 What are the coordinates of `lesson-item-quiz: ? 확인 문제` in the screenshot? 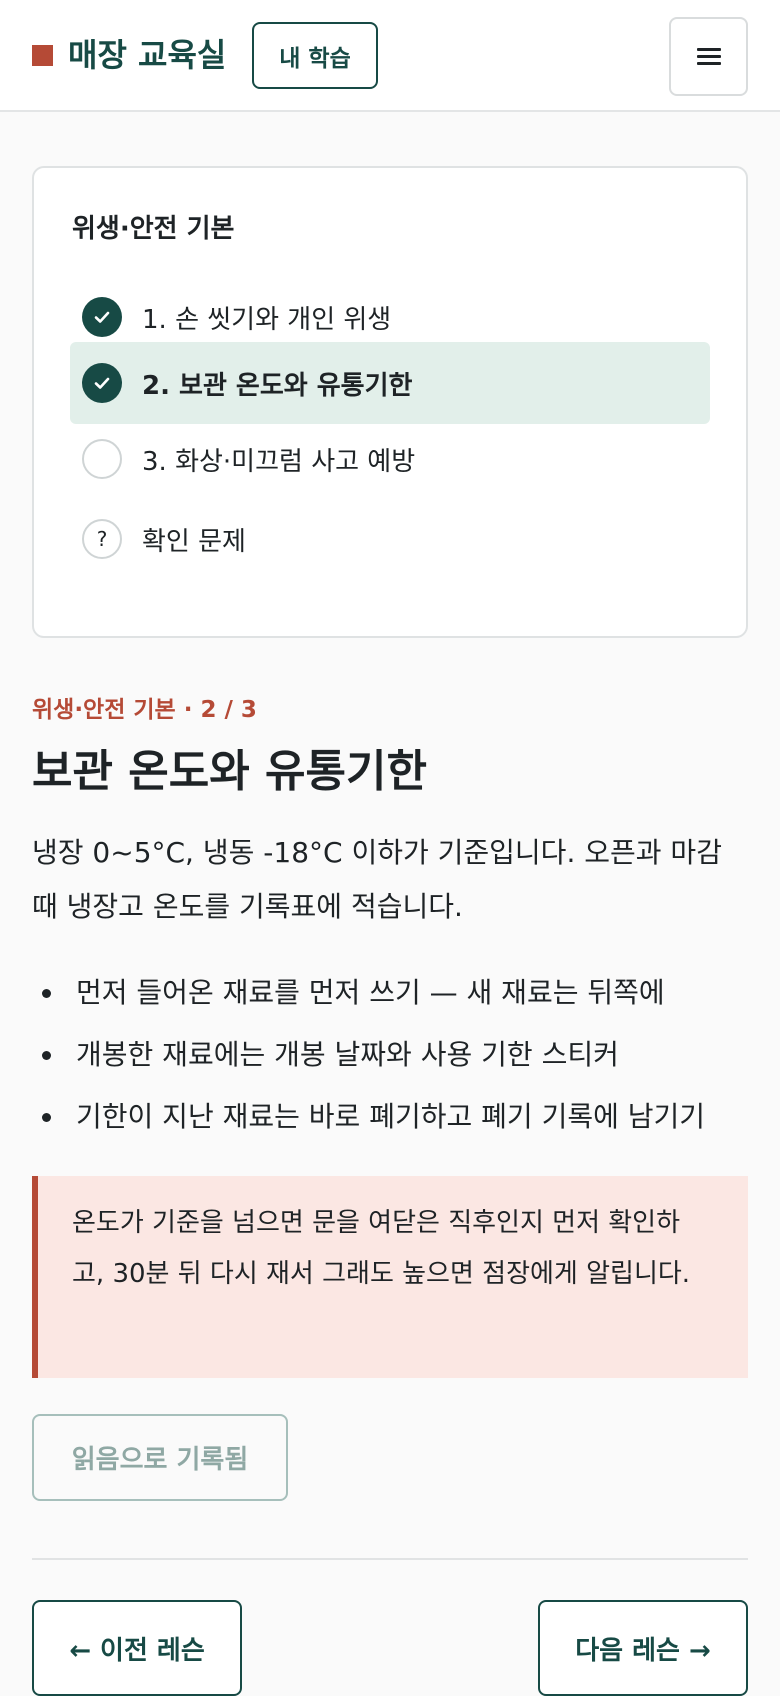 It's located at (390, 539).